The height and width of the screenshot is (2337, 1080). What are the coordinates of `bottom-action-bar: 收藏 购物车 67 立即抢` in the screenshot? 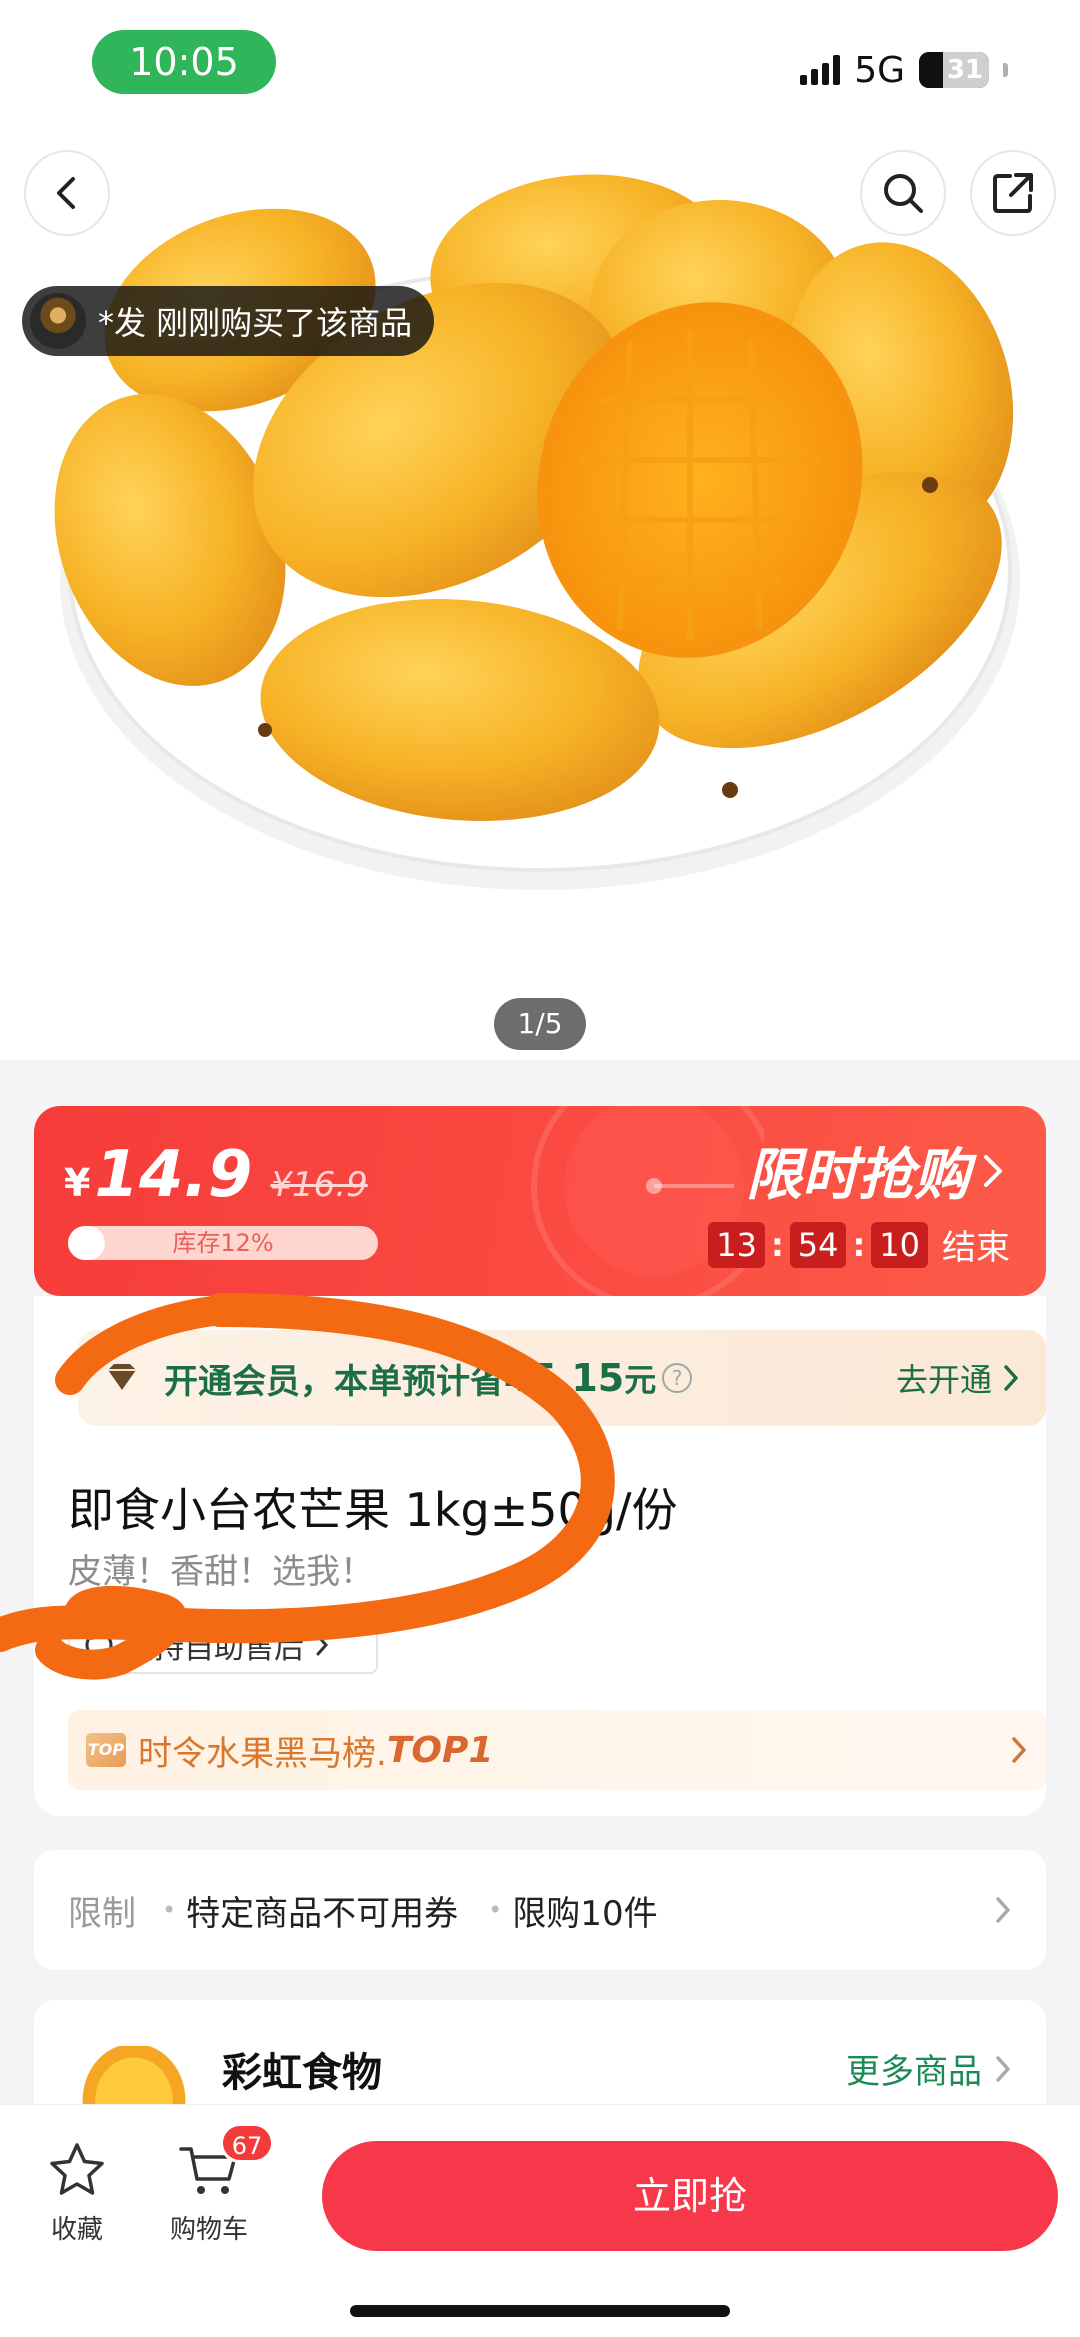 It's located at (540, 2220).